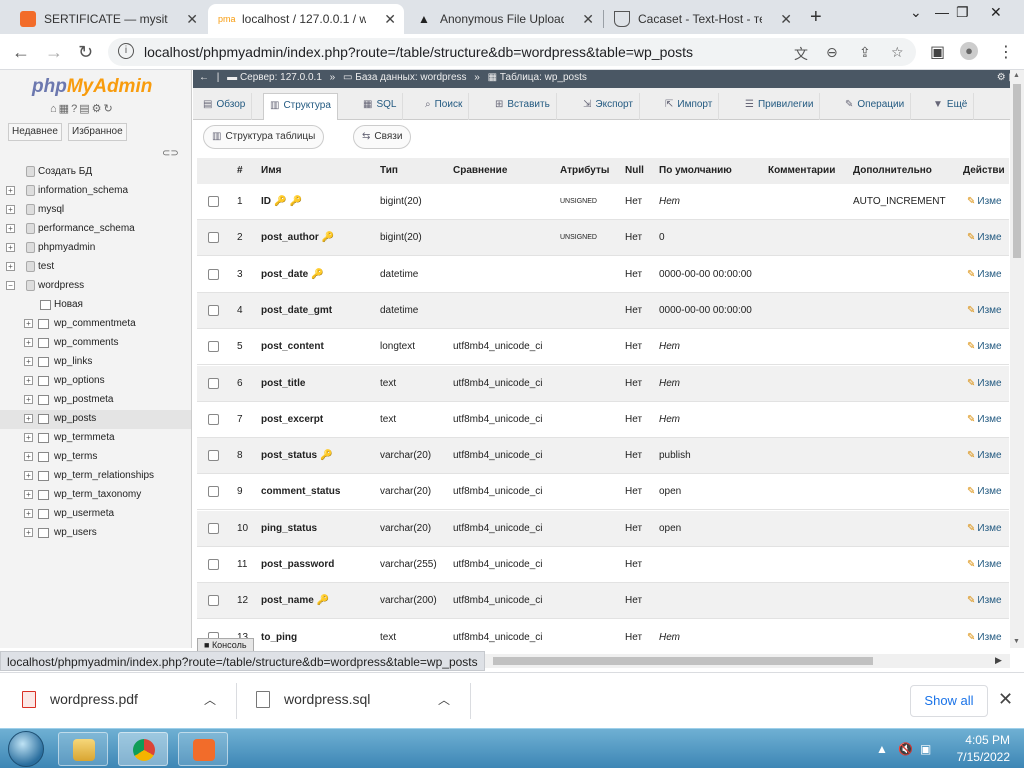 The height and width of the screenshot is (768, 1024). What do you see at coordinates (962, 12) in the screenshot?
I see `restore-button: ❐` at bounding box center [962, 12].